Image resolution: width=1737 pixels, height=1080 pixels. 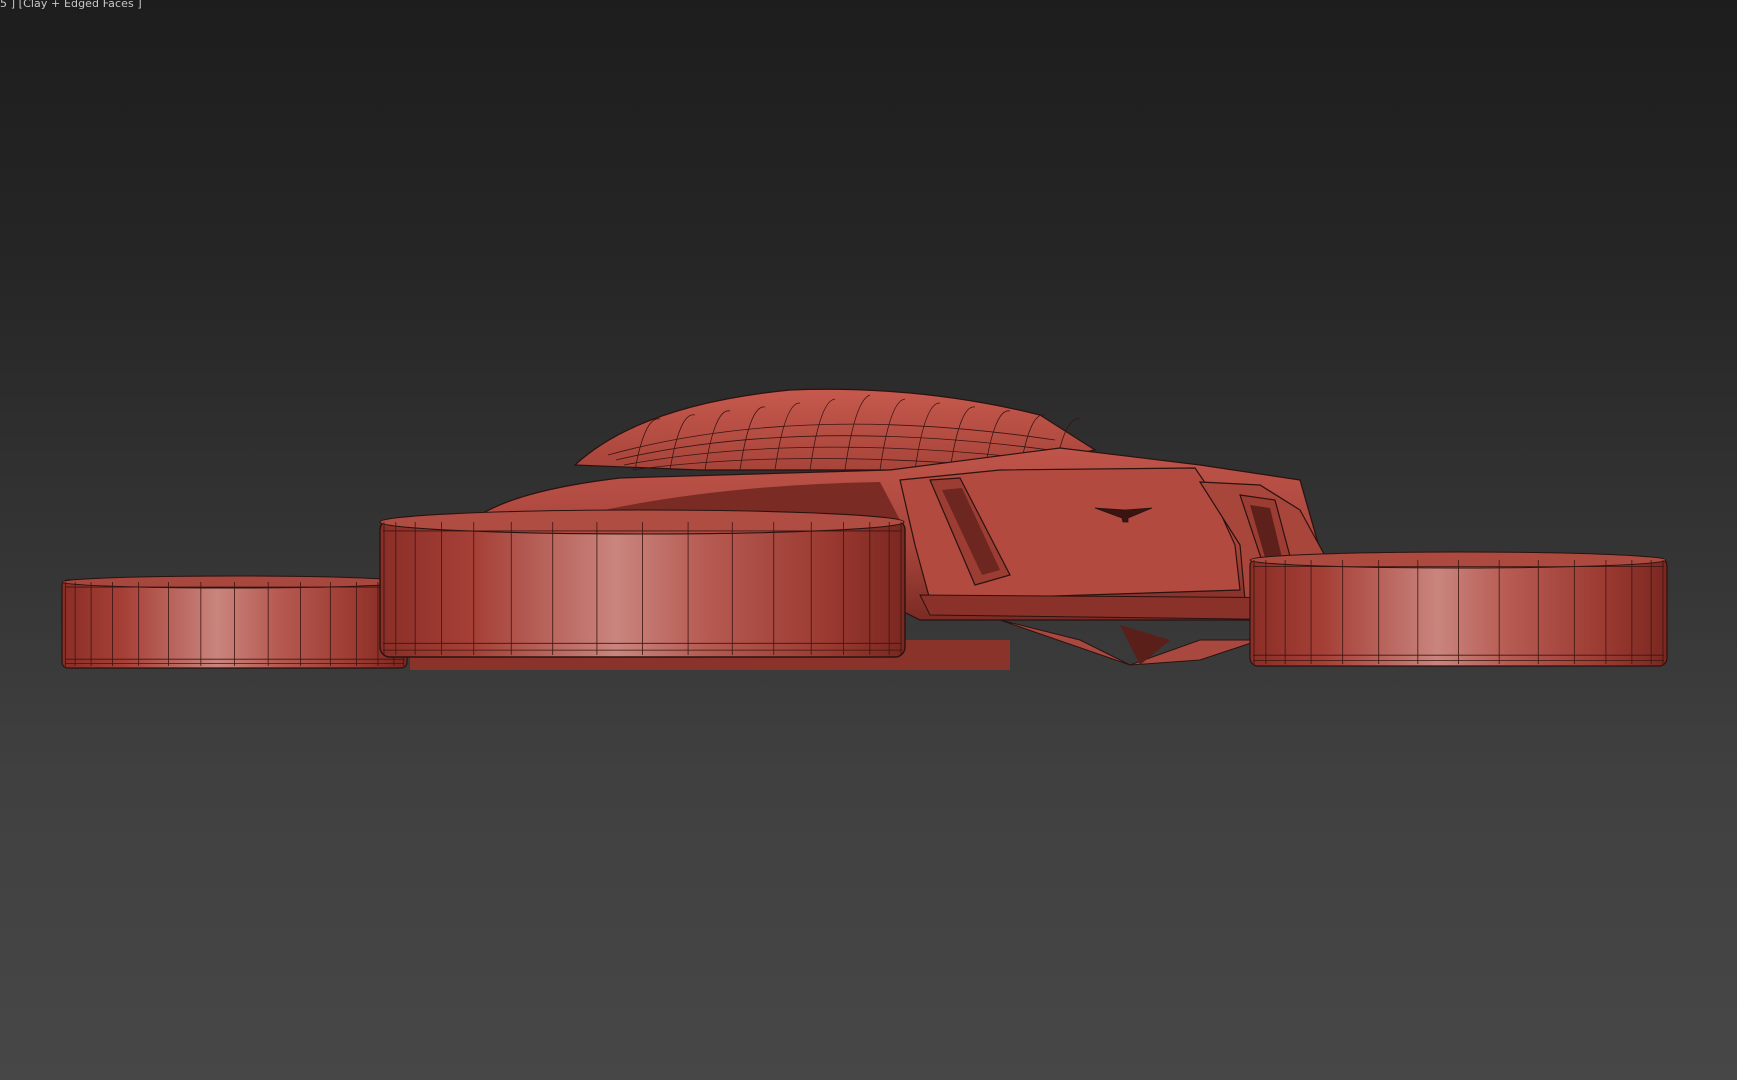 What do you see at coordinates (1458, 609) in the screenshot?
I see `front-fan-right` at bounding box center [1458, 609].